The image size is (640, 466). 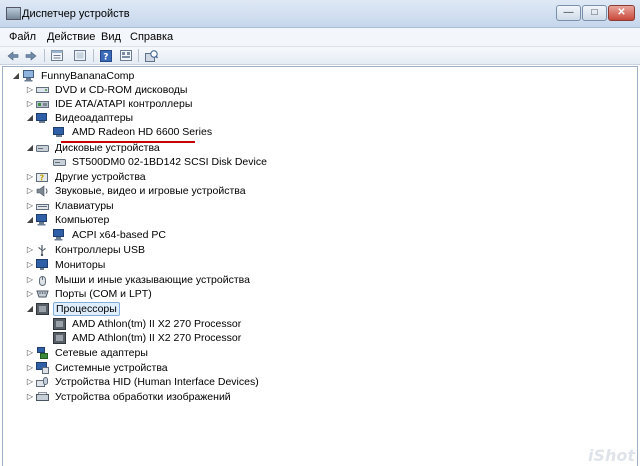 I want to click on tree-node-label: Другие устройства, so click(x=100, y=177).